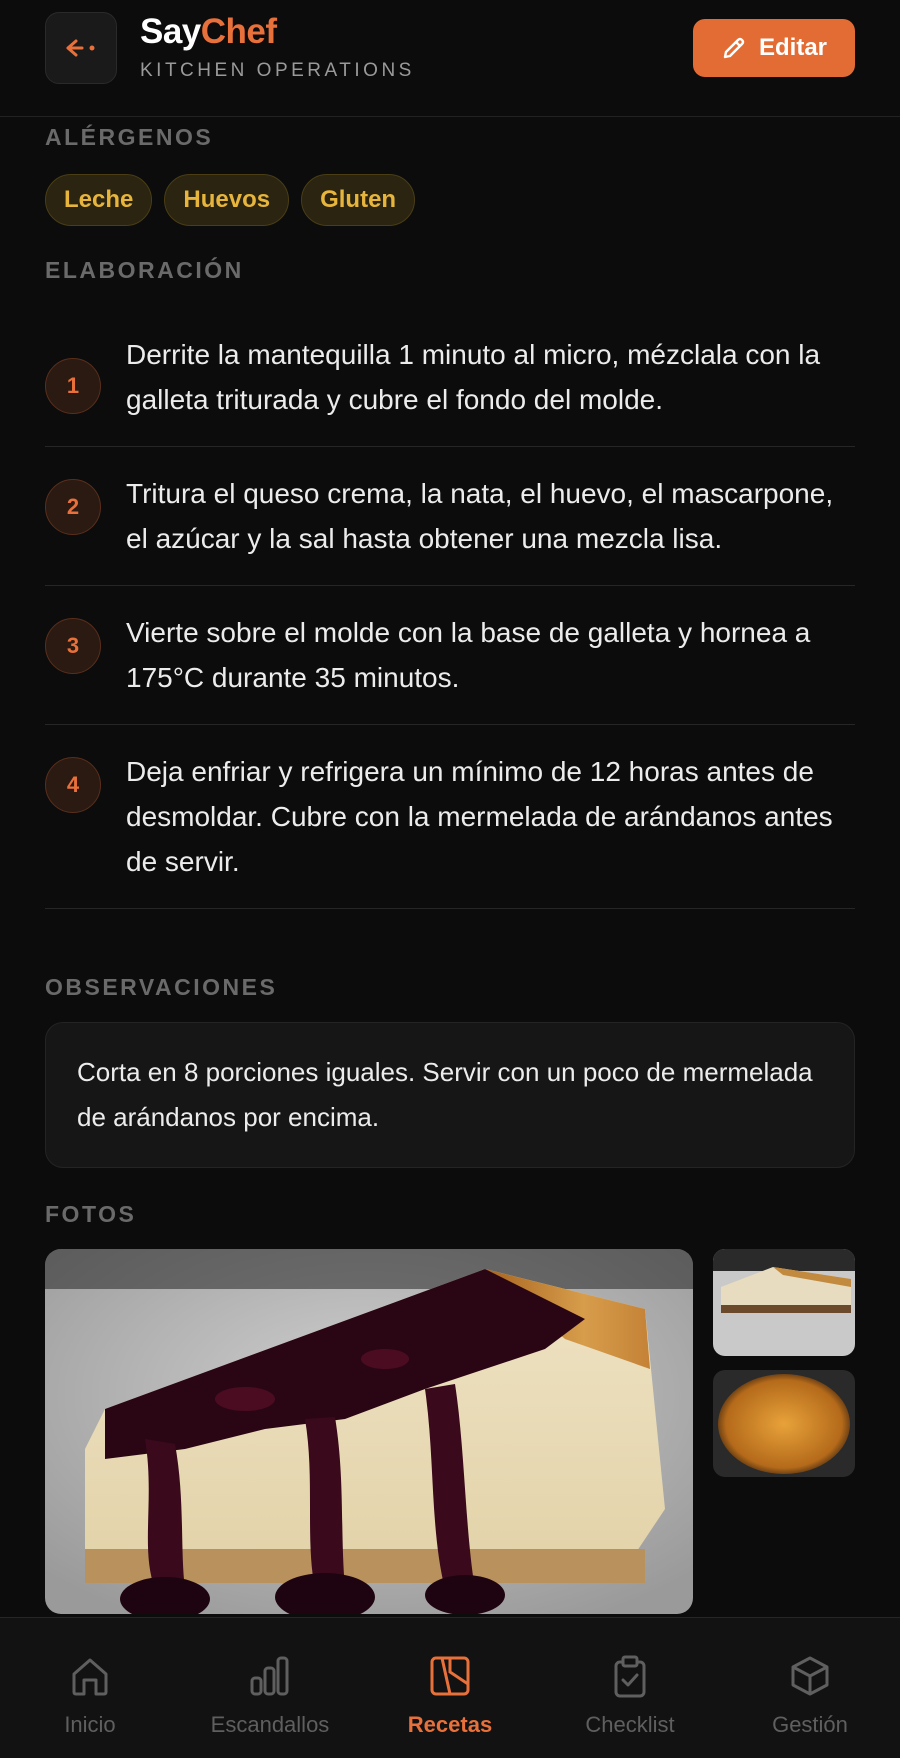 This screenshot has height=1758, width=900. What do you see at coordinates (73, 646) in the screenshot?
I see `step-number: 3` at bounding box center [73, 646].